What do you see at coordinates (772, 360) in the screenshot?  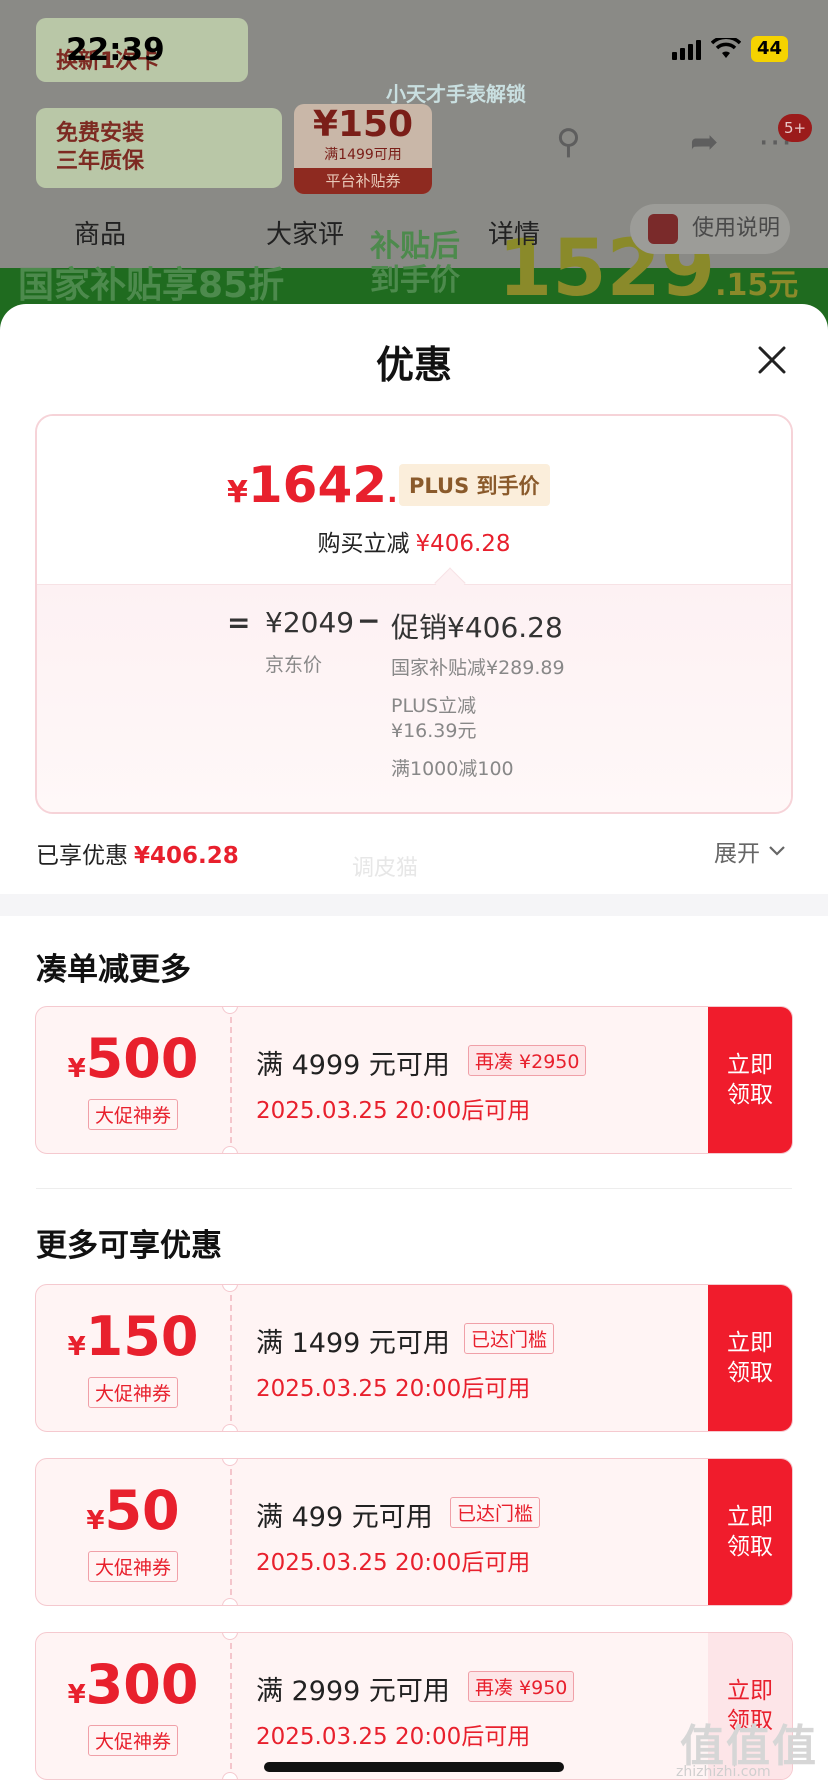 I see `close-icon` at bounding box center [772, 360].